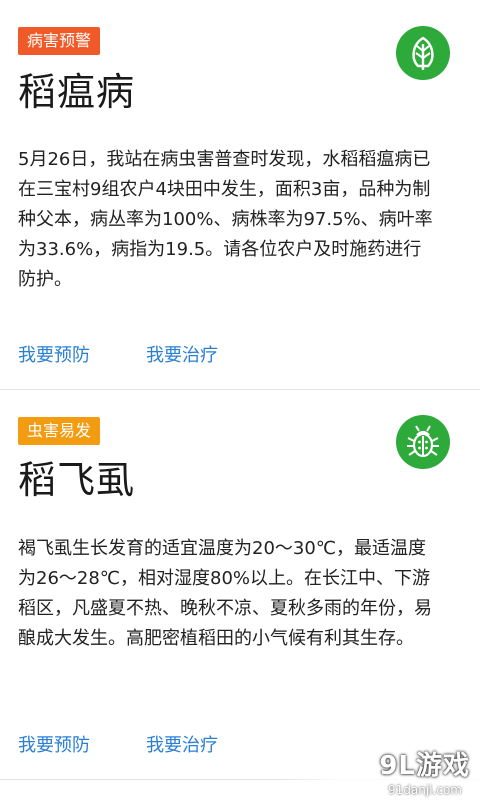 The width and height of the screenshot is (480, 800). I want to click on watermark-logo: 9L游戏, so click(424, 766).